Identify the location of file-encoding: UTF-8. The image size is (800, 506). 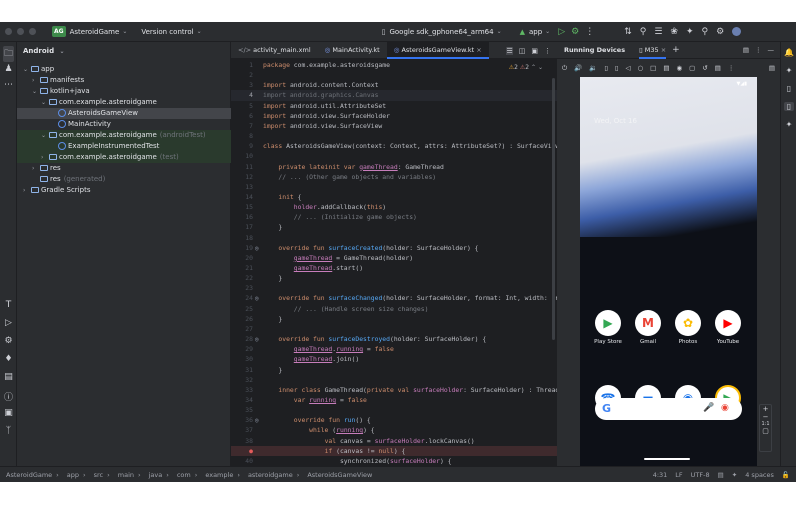
(700, 475).